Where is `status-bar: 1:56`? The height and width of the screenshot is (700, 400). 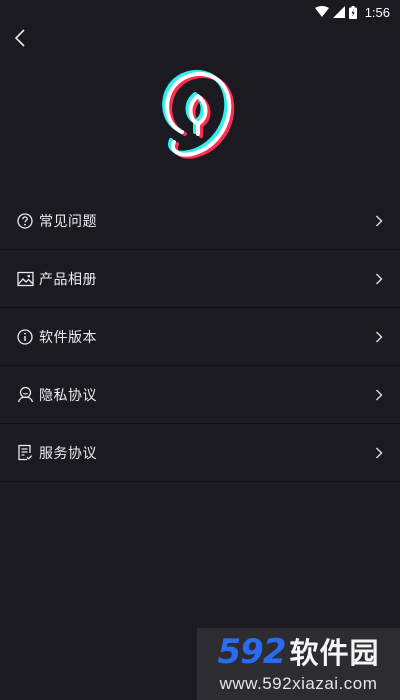 status-bar: 1:56 is located at coordinates (200, 12).